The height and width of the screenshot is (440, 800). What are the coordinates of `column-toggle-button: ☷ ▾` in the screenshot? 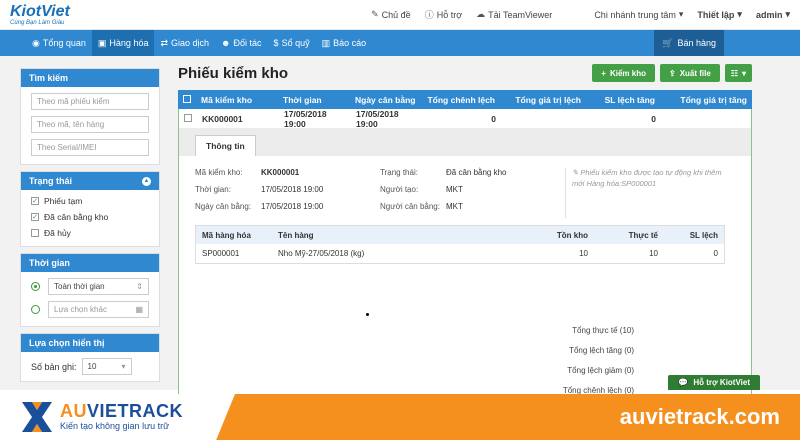 It's located at (738, 73).